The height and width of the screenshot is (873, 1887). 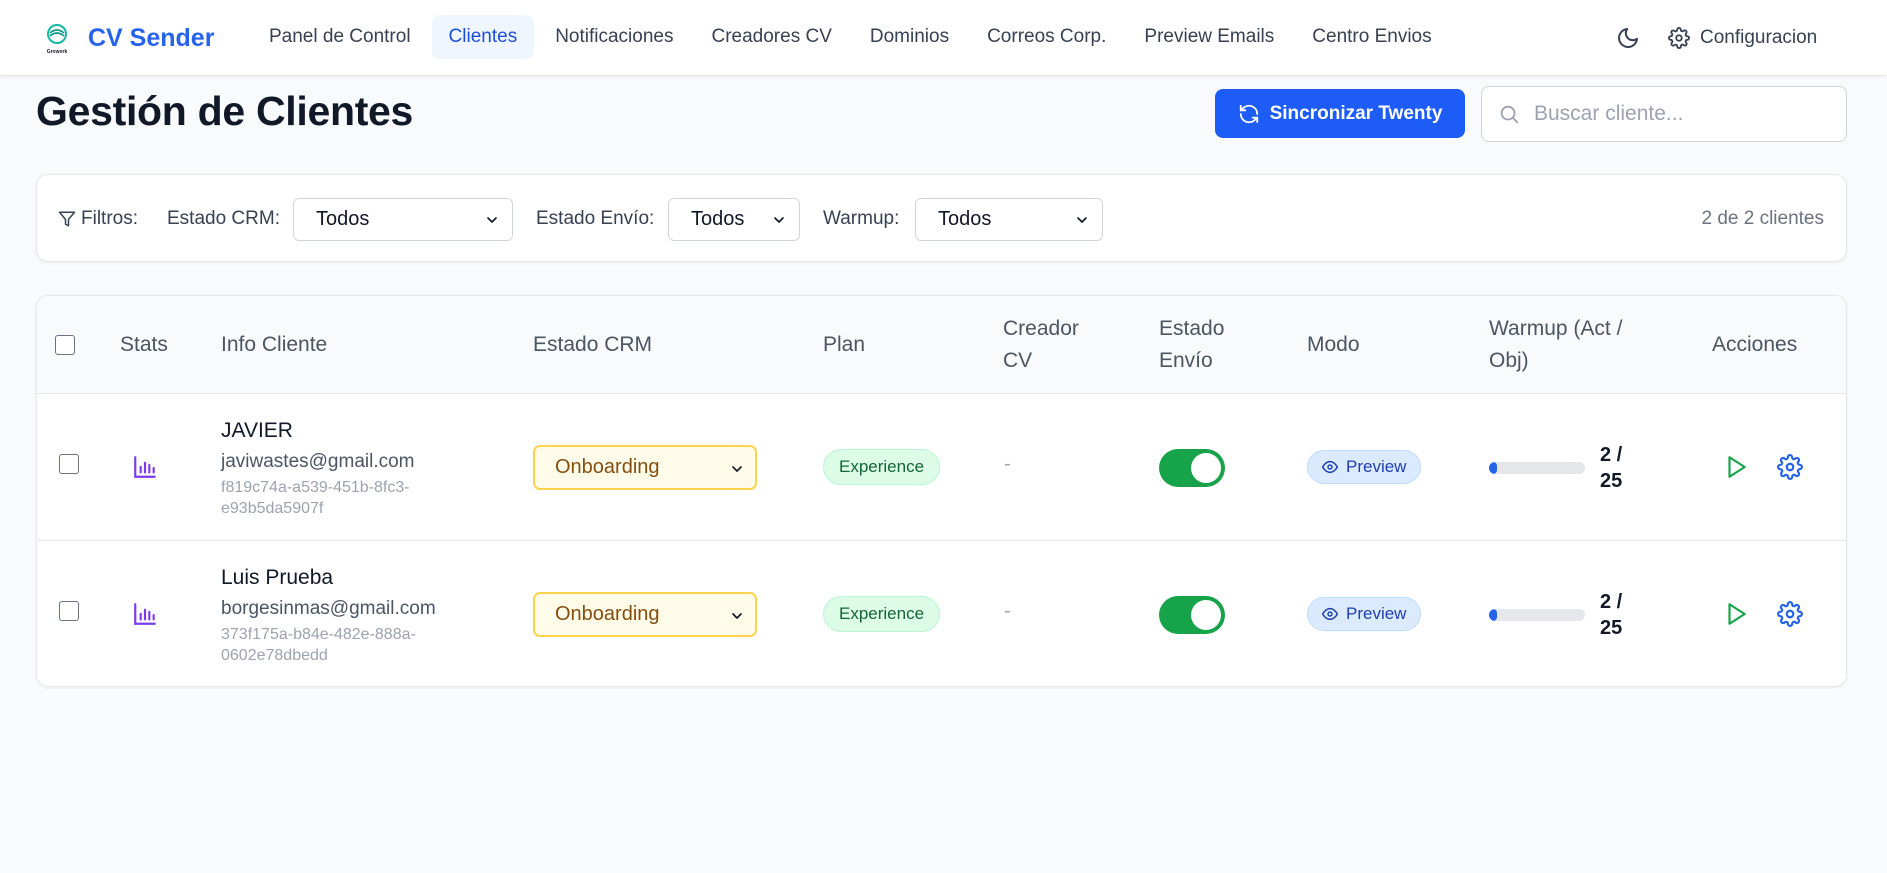 I want to click on app-name: CV Sender, so click(x=151, y=37).